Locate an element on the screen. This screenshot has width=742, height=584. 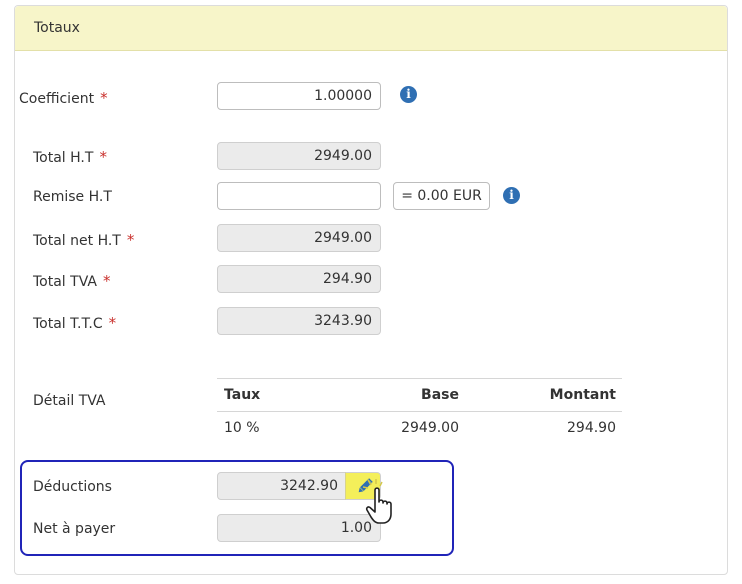
total-tva-field: 294.90 is located at coordinates (299, 279).